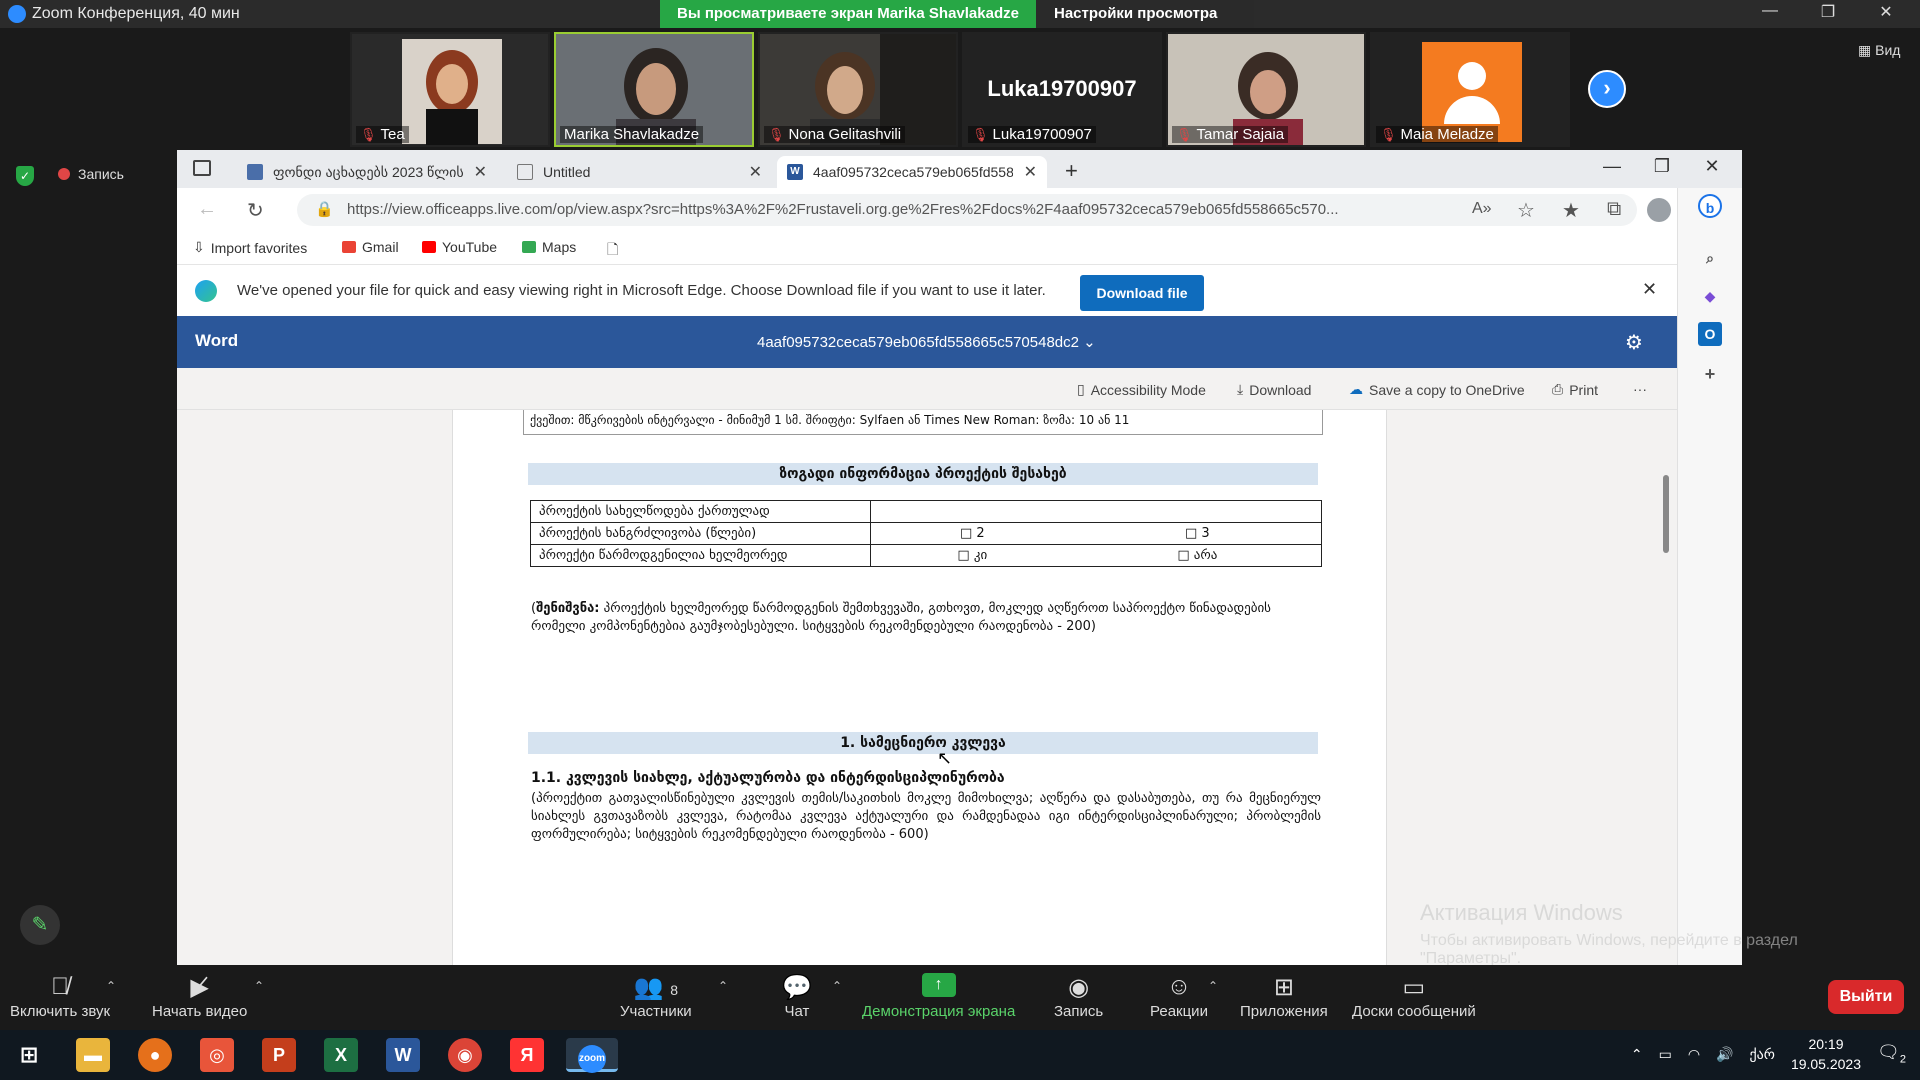 The width and height of the screenshot is (1920, 1080). Describe the element at coordinates (465, 1055) in the screenshot. I see `chrome-icon: ◉` at that location.